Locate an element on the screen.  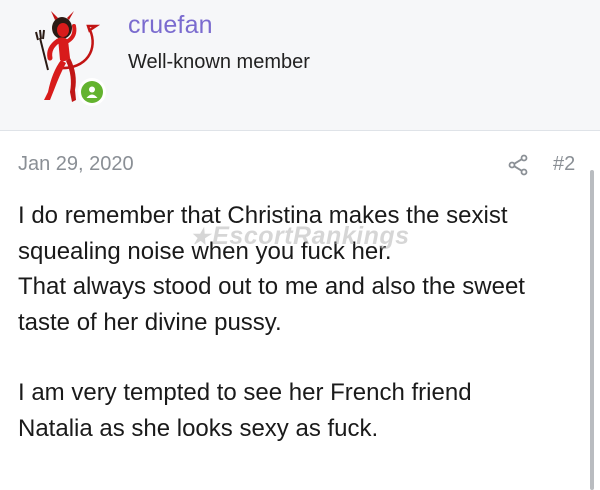
post-line: squealing noise when you fuck her. is located at coordinates (205, 251).